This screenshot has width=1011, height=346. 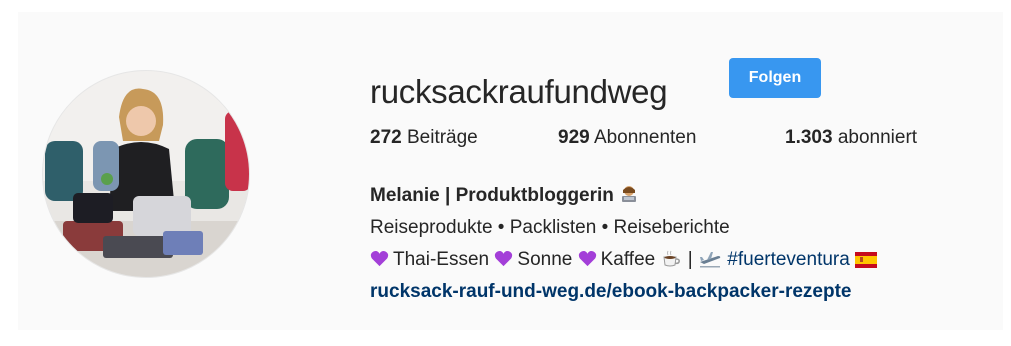 I want to click on stat-followers: 929 Abonnenten, so click(x=627, y=138).